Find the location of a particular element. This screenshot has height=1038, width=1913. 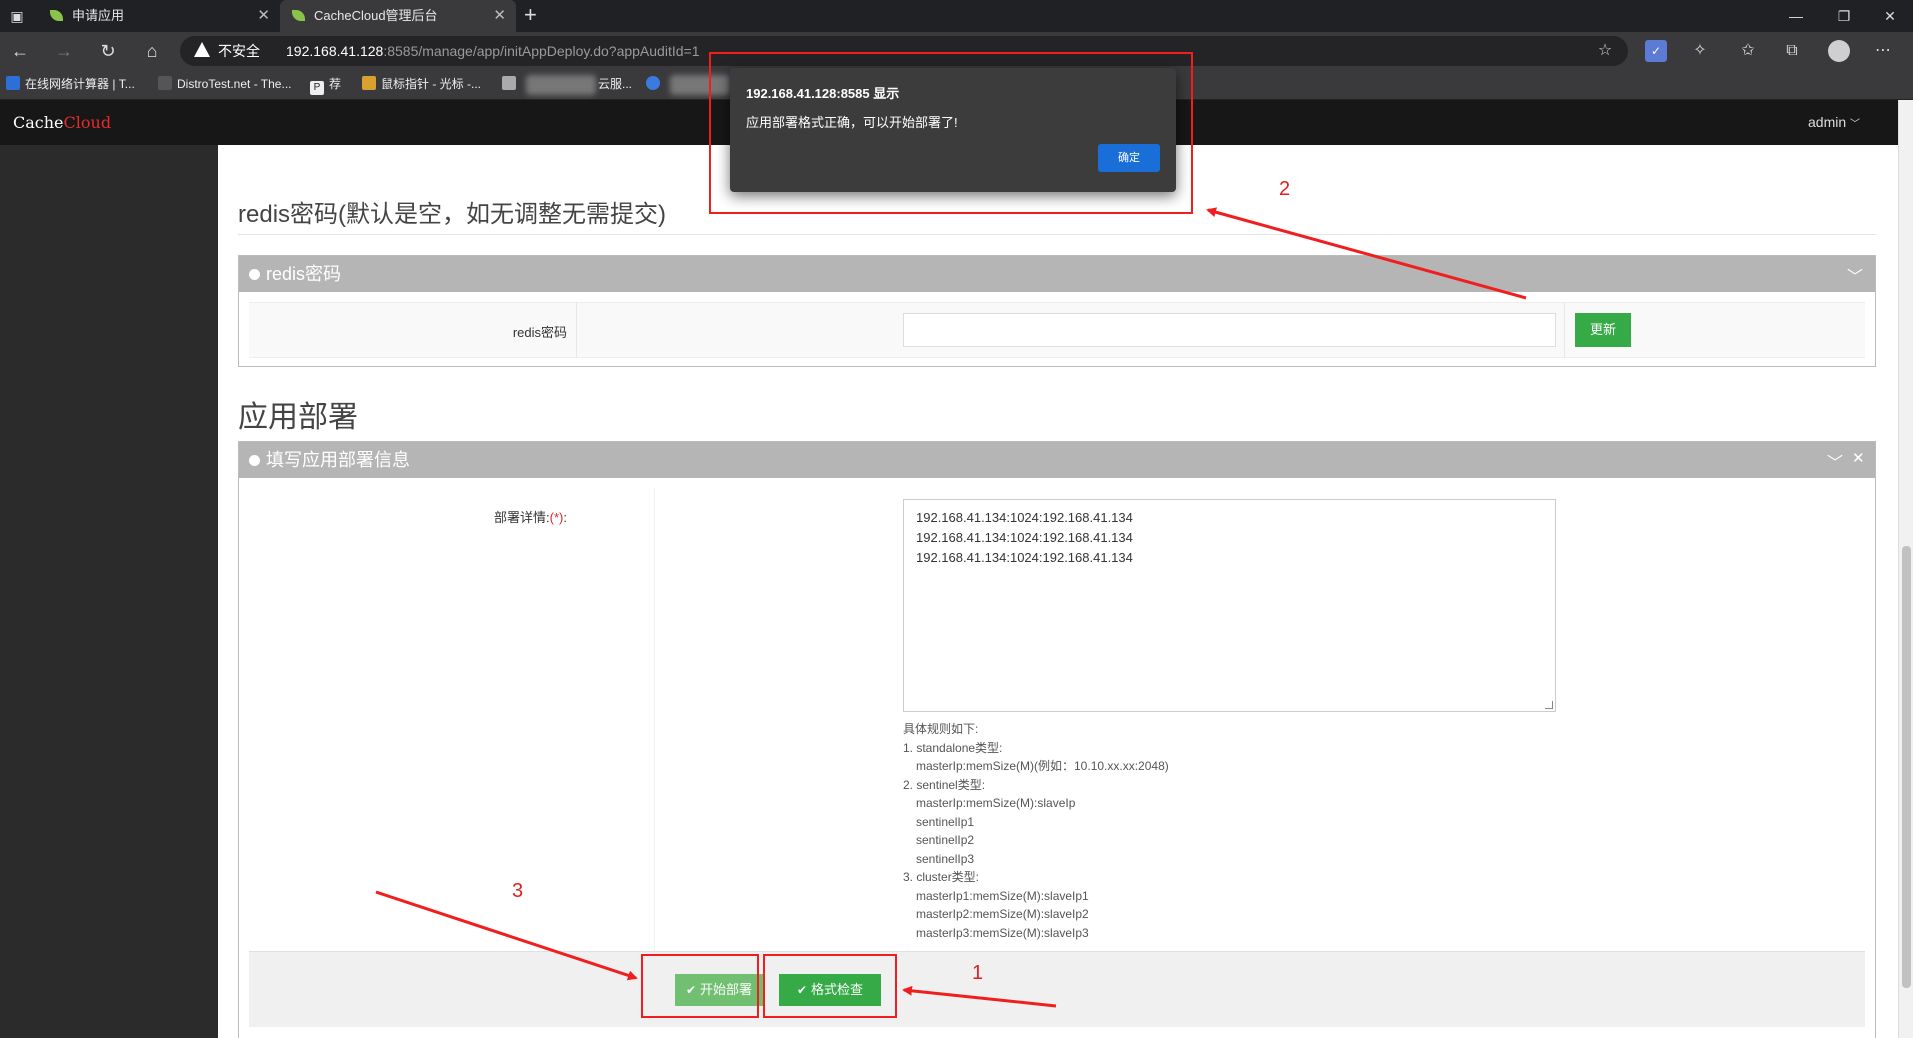

form-actions: ✔ 开始部署 ✔ 格式检查 is located at coordinates (1057, 989).